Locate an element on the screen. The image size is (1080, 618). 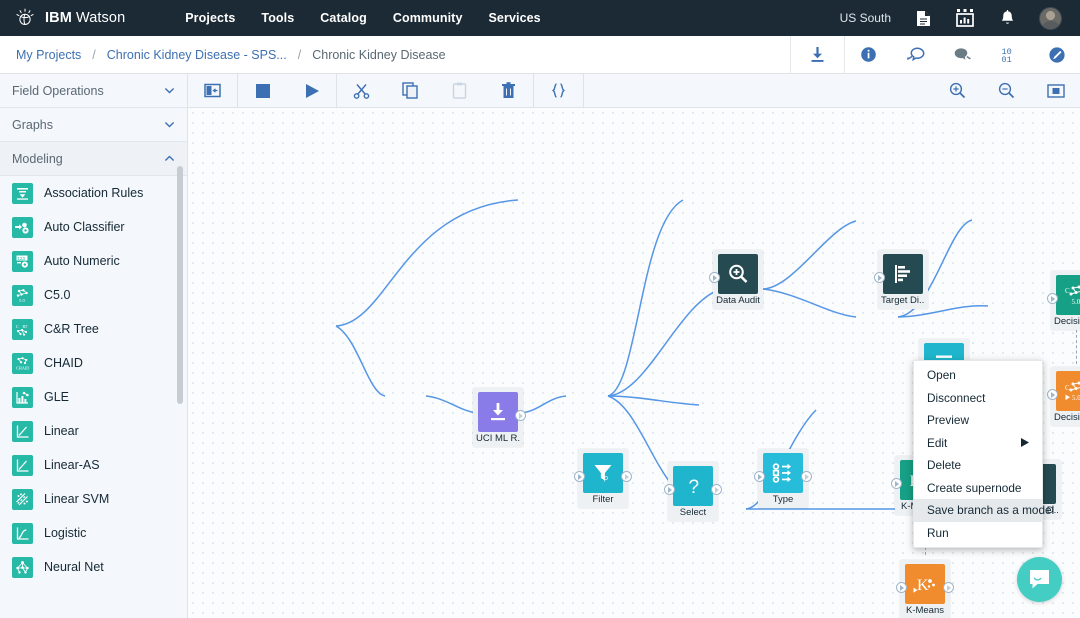
palette-item-linear-svm: Linear SVM is located at coordinates (93, 499).